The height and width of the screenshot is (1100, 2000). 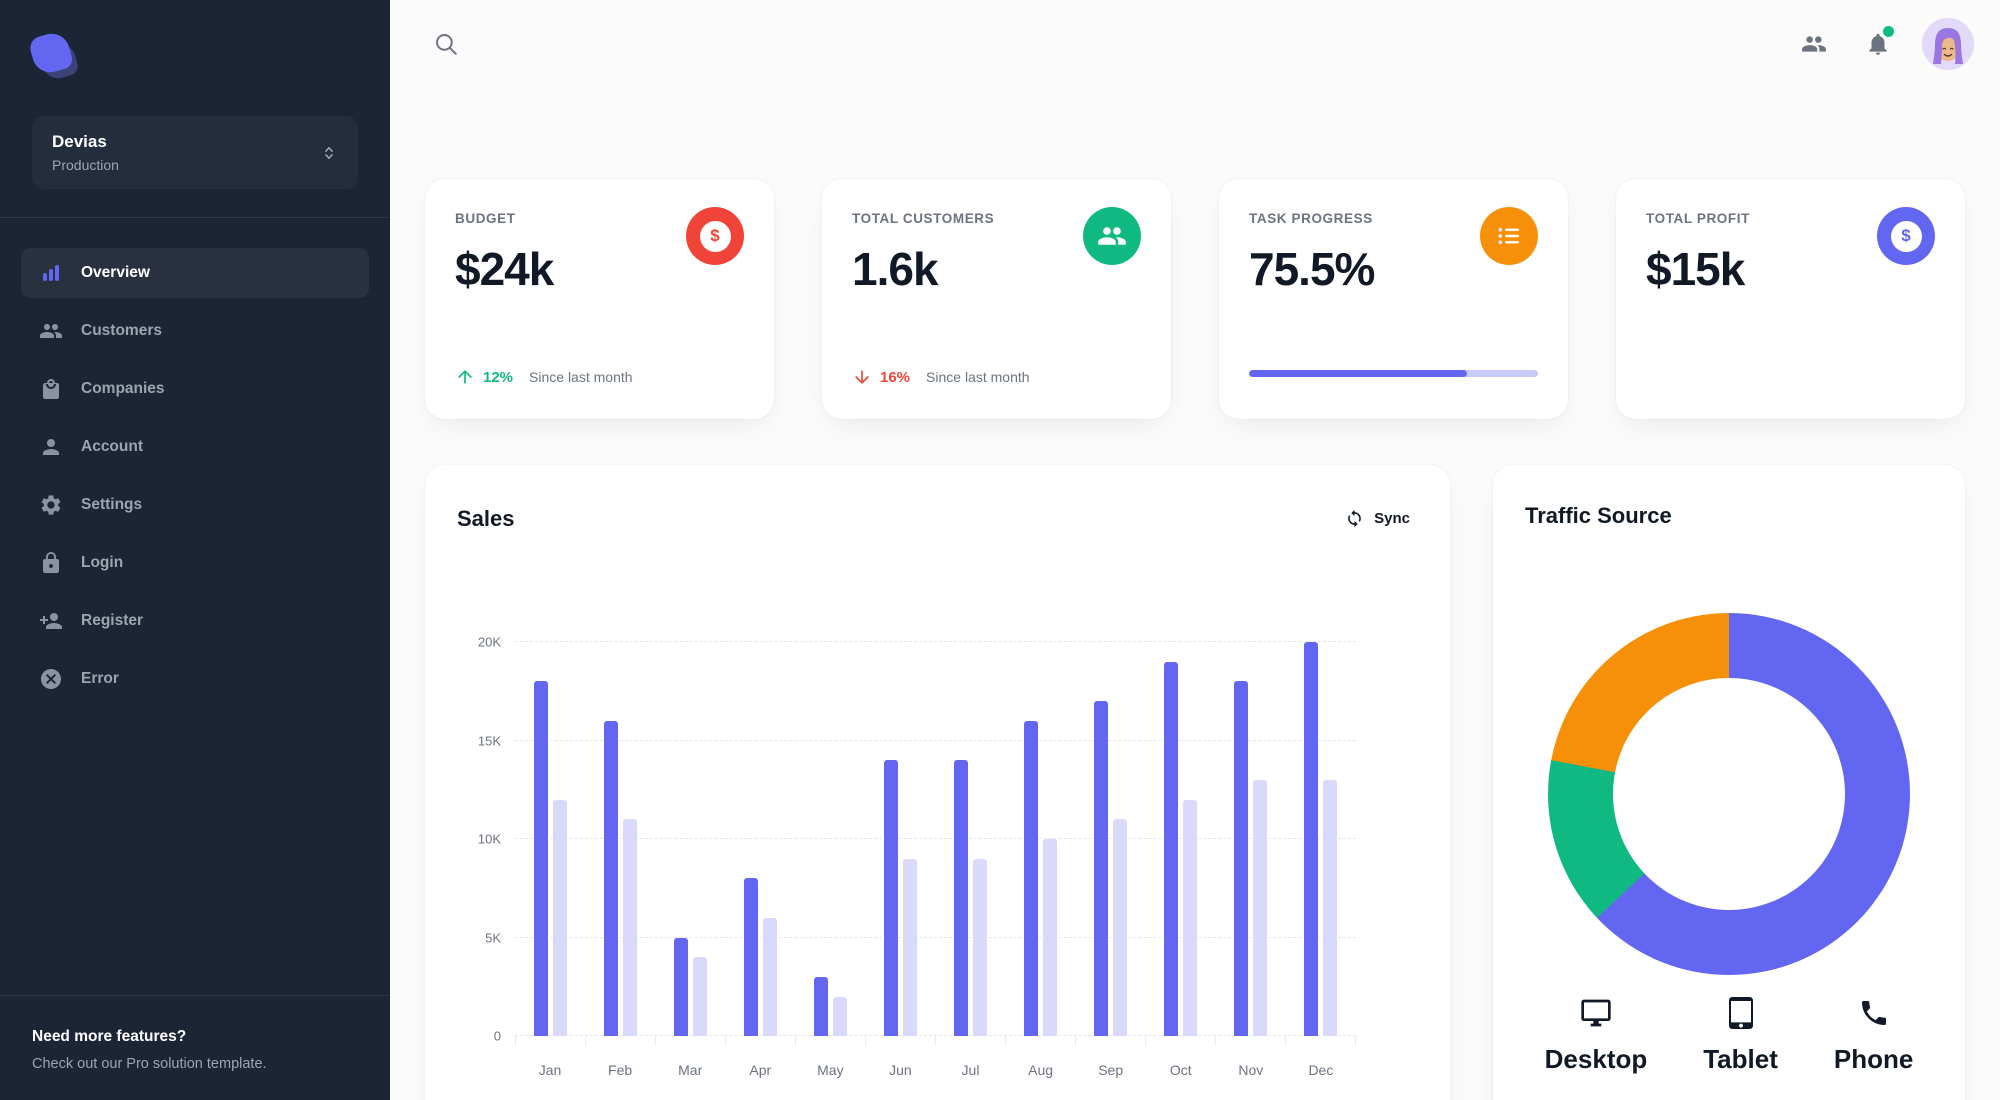 What do you see at coordinates (51, 621) in the screenshot?
I see `user-plus-icon` at bounding box center [51, 621].